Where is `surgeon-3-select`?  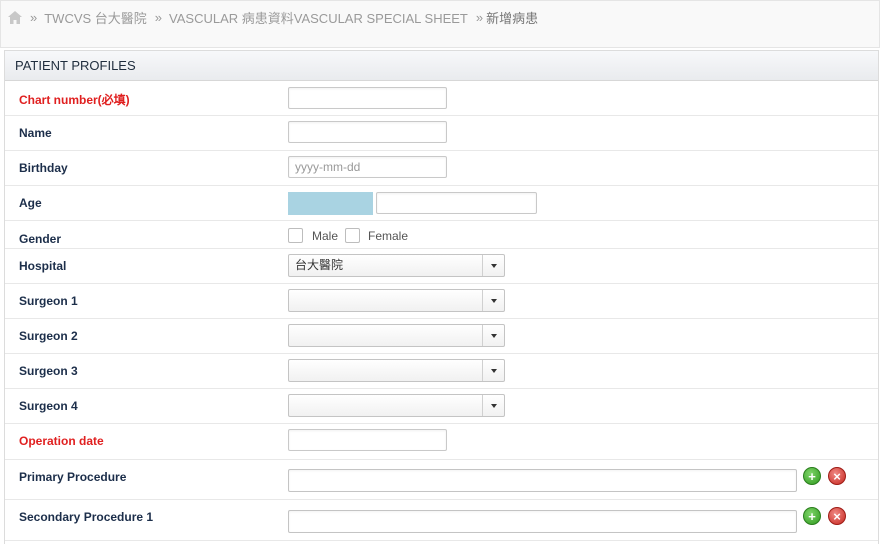
surgeon-3-select is located at coordinates (396, 370).